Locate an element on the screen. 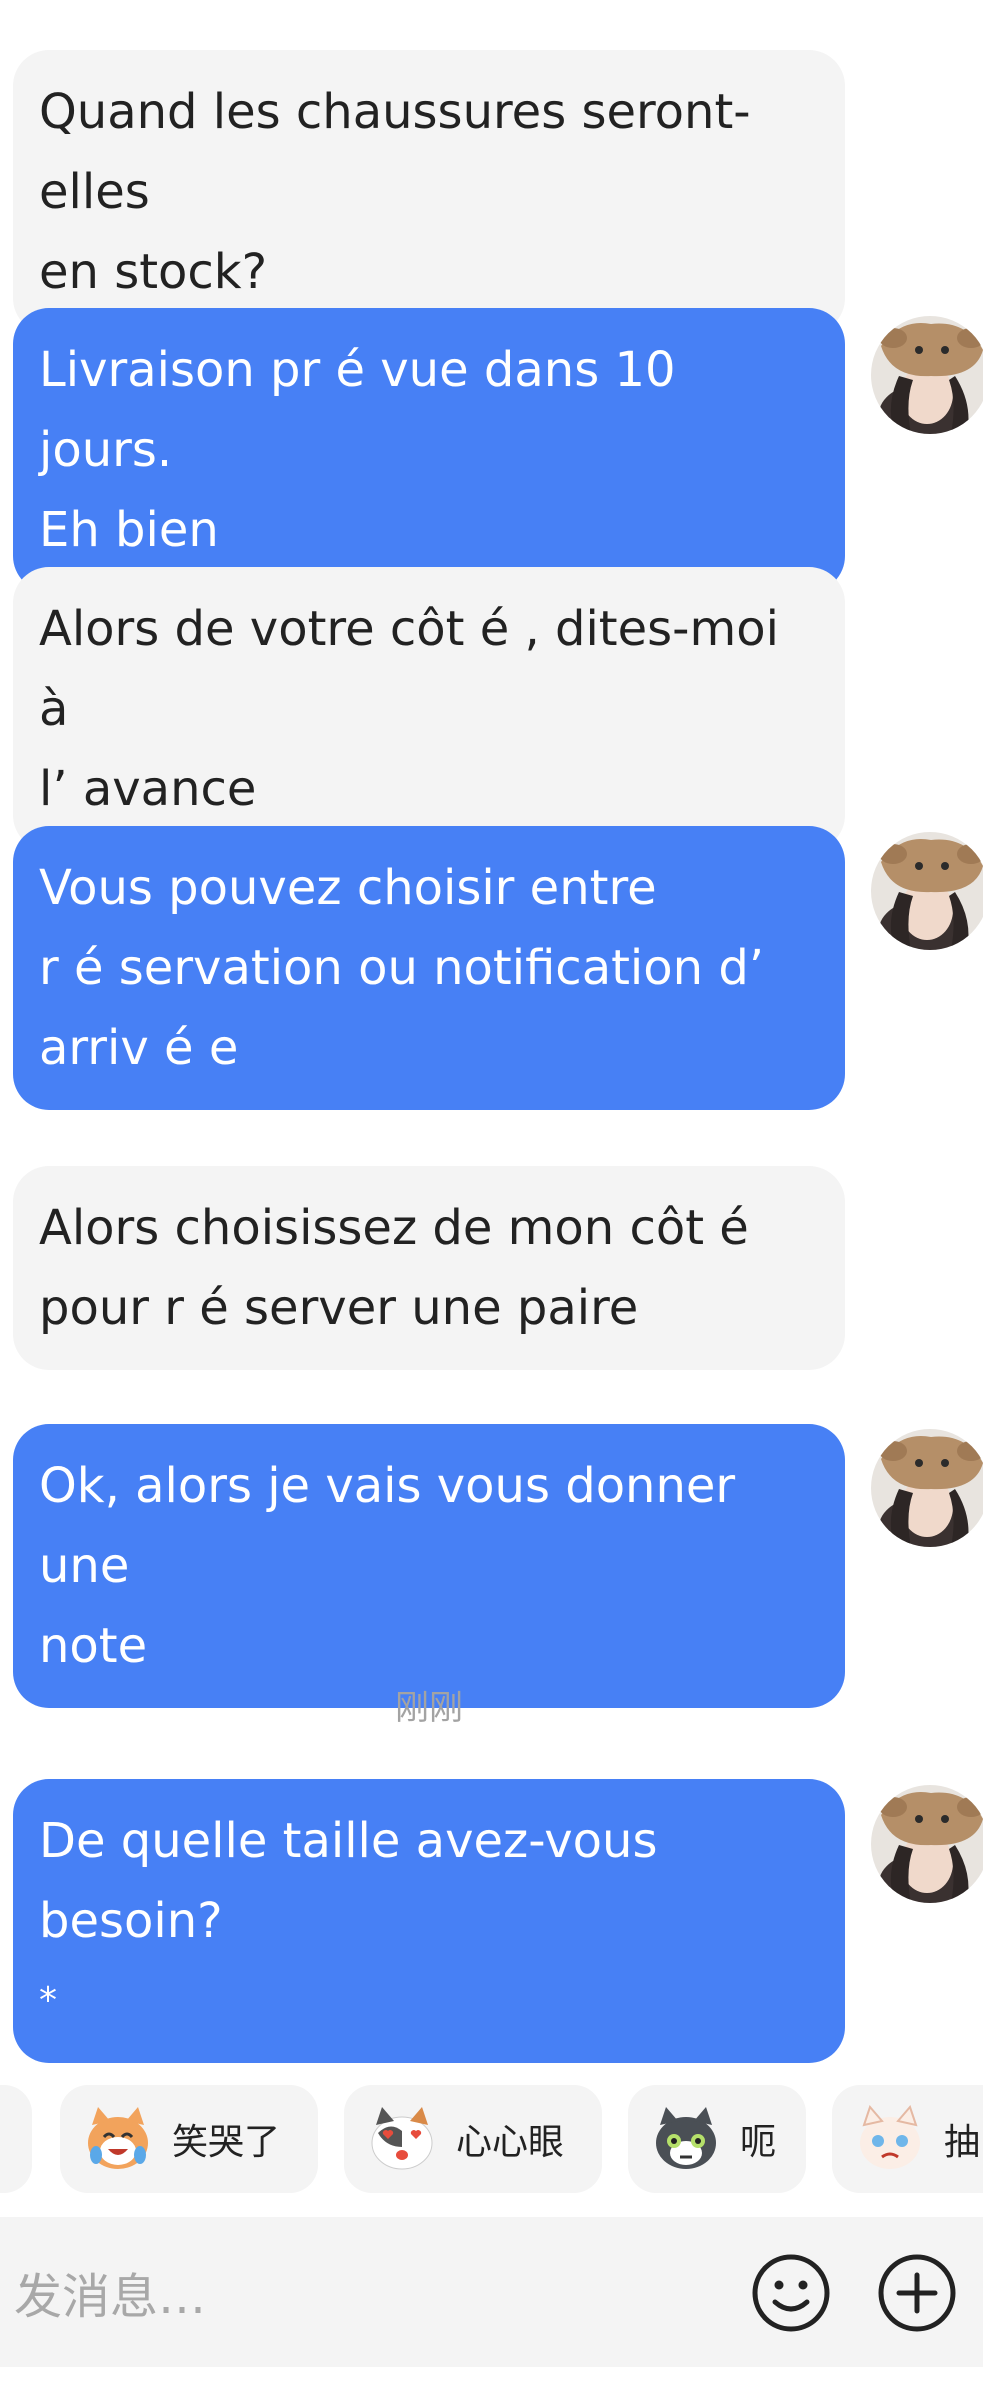  message-line: Quand les chaussures seront-elles is located at coordinates (395, 152).